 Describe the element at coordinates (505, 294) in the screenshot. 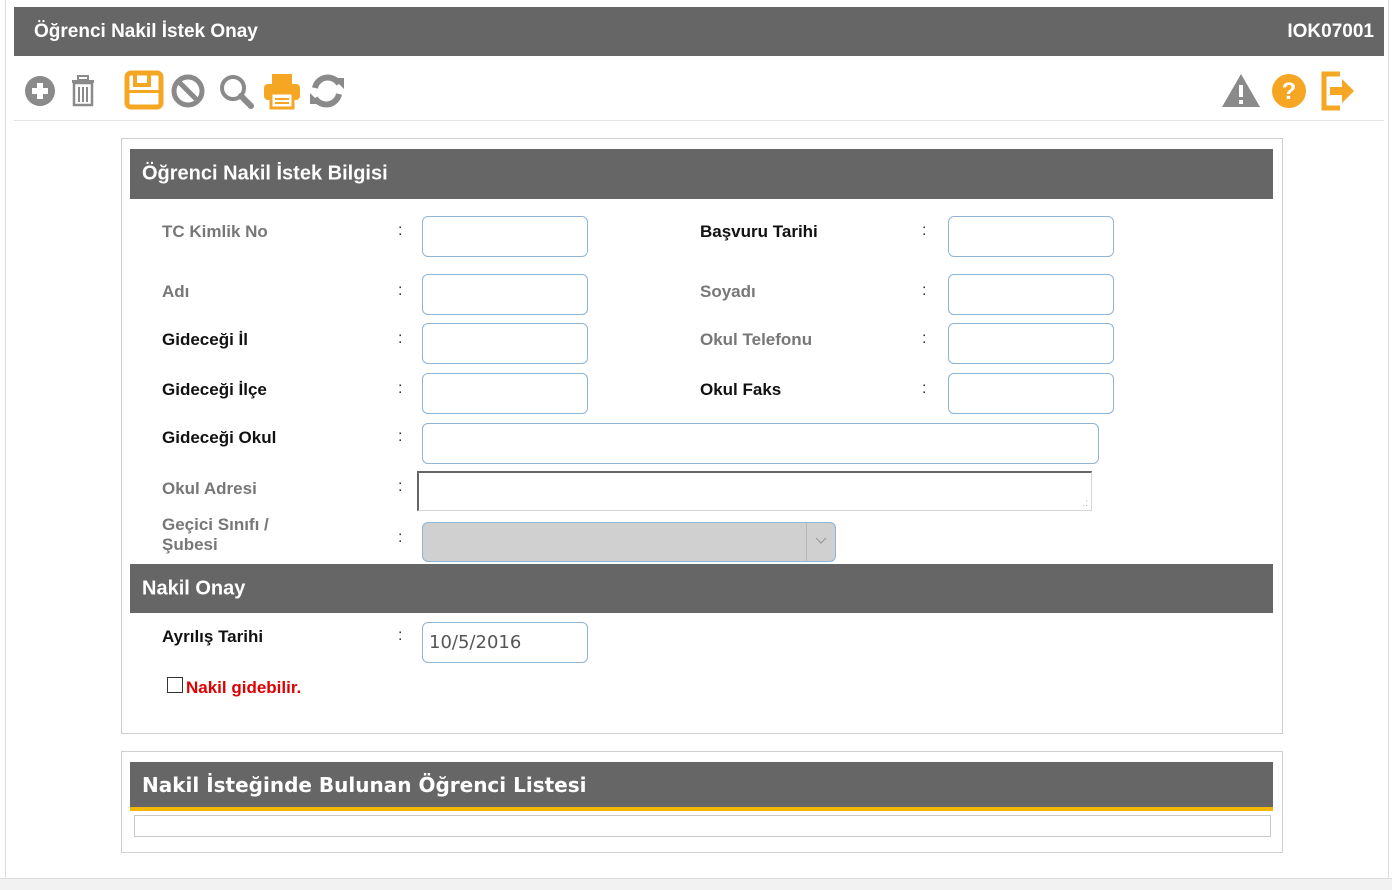

I see `name-input` at that location.